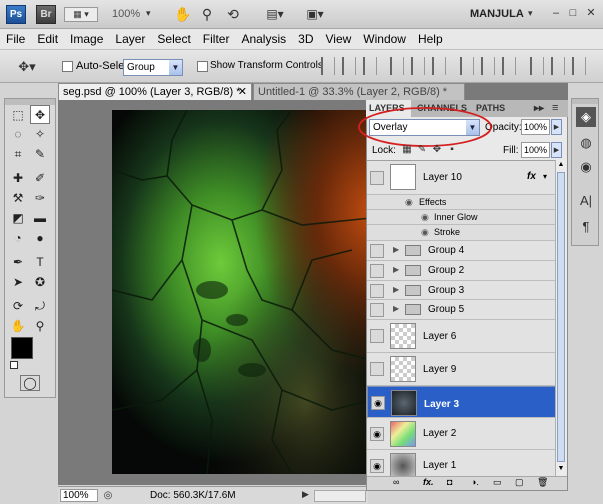 The image size is (603, 504). What do you see at coordinates (449, 482) in the screenshot?
I see `add-mask-icon: ◘` at bounding box center [449, 482].